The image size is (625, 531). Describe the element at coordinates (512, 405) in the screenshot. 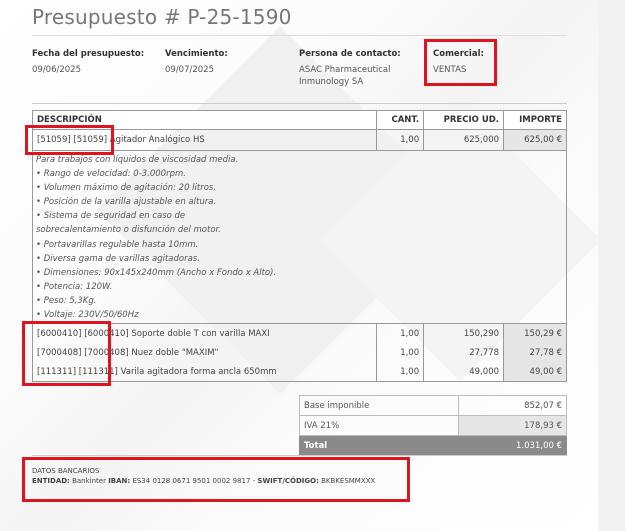

I see `base-imponible-value: 852,07 €` at that location.